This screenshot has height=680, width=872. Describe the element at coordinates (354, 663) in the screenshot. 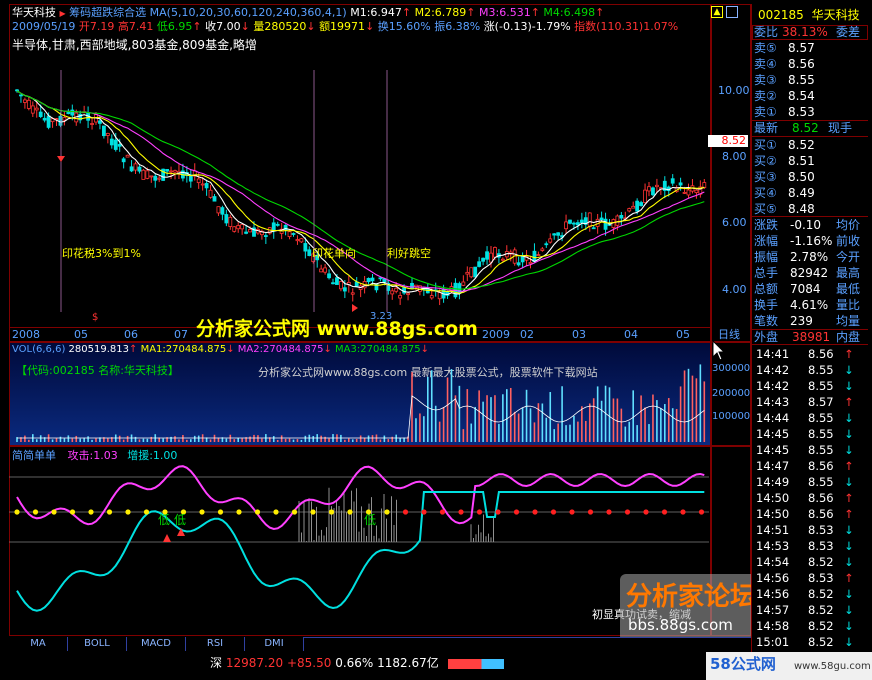

I see `status-pct: 0.66%` at that location.